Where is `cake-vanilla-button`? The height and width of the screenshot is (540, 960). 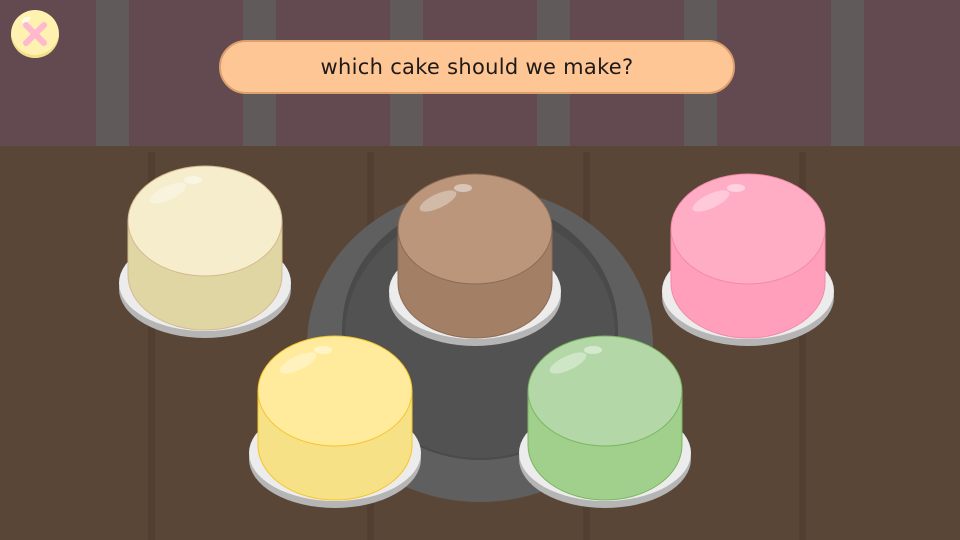
cake-vanilla-button is located at coordinates (205, 251).